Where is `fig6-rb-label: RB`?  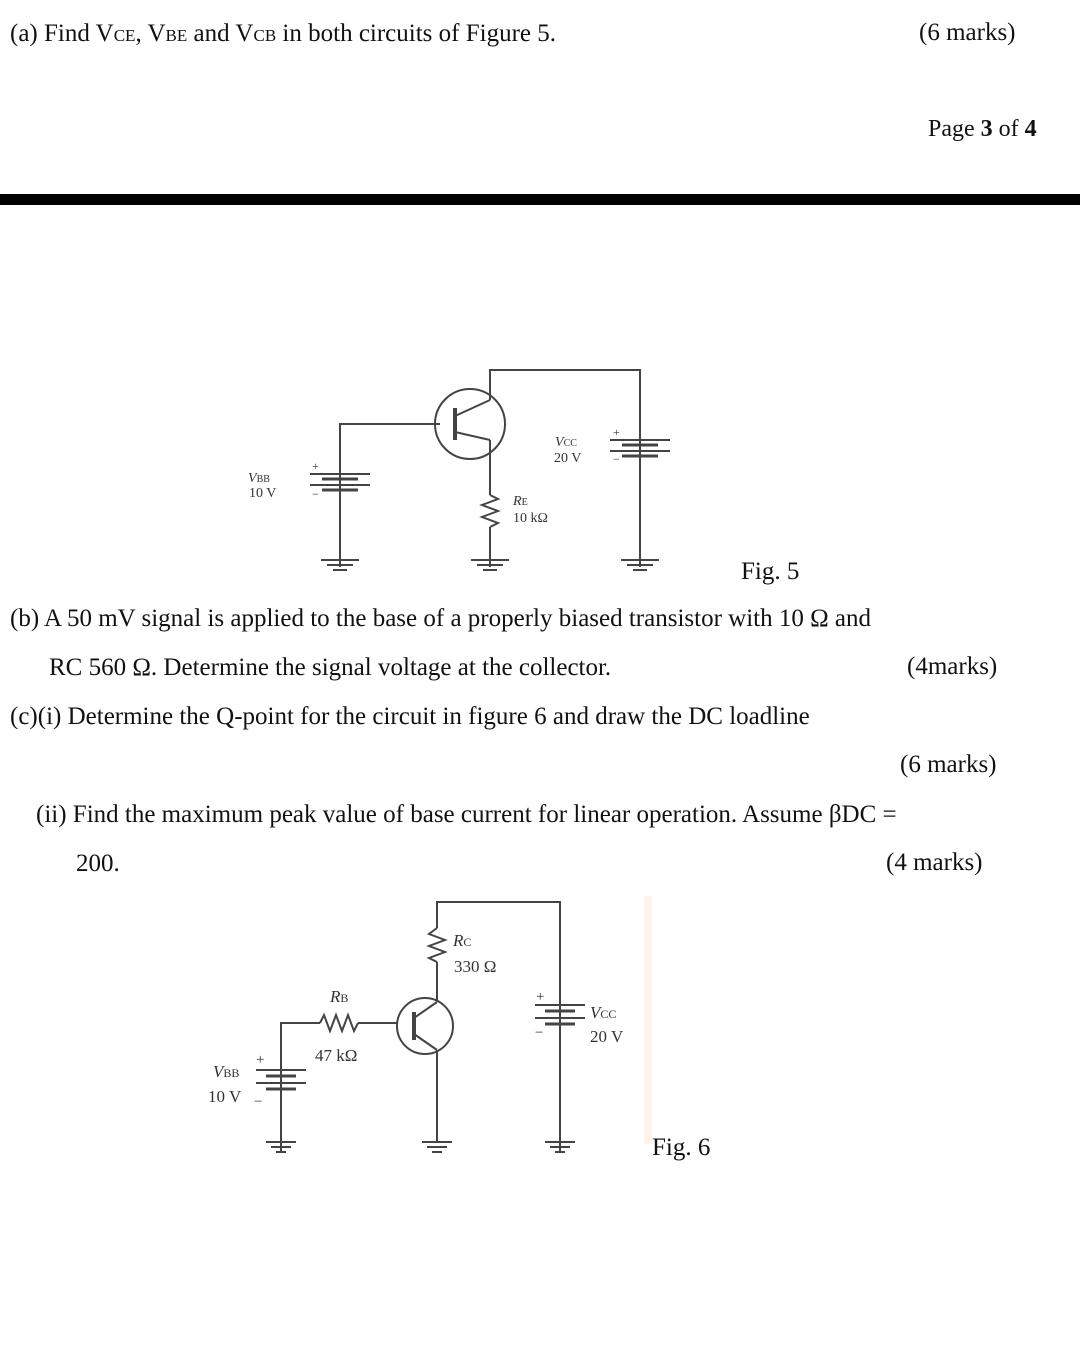
fig6-rb-label: RB is located at coordinates (338, 996).